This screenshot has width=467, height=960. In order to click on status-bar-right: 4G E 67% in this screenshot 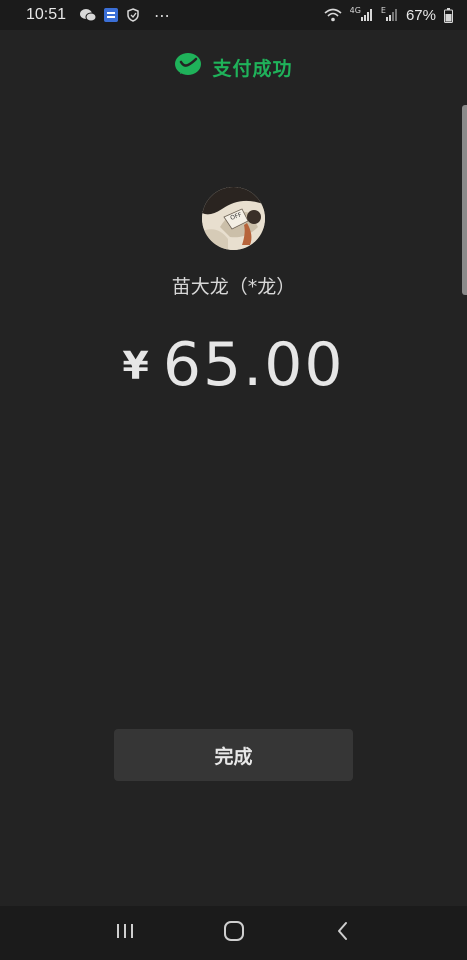, I will do `click(388, 14)`.